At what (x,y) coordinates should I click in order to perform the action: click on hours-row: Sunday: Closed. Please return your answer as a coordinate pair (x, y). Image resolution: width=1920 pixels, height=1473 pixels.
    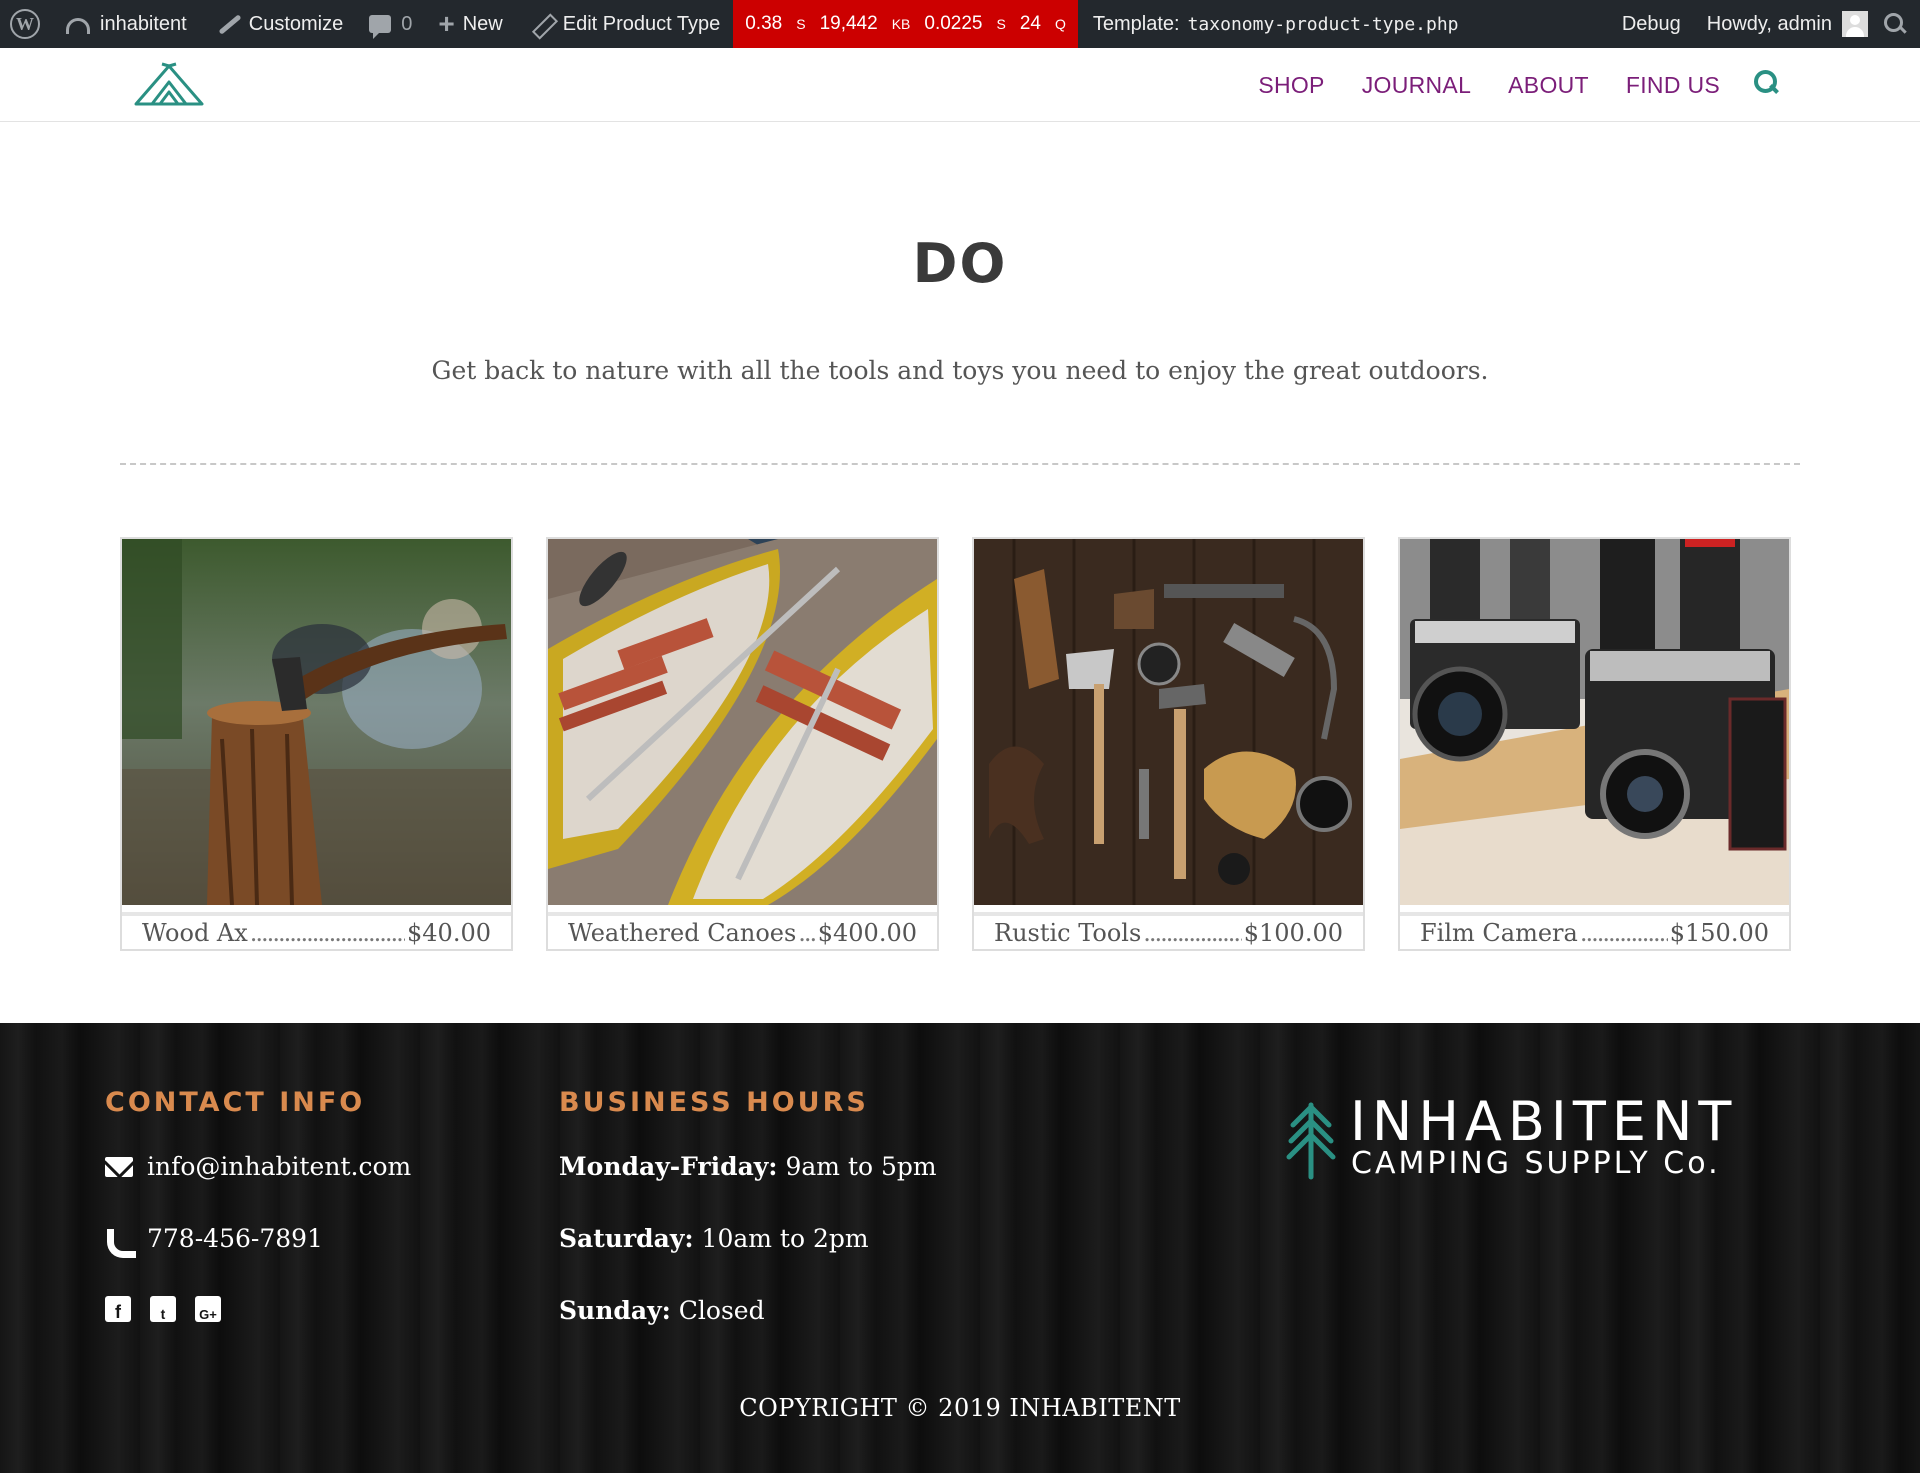
    Looking at the image, I should click on (662, 1310).